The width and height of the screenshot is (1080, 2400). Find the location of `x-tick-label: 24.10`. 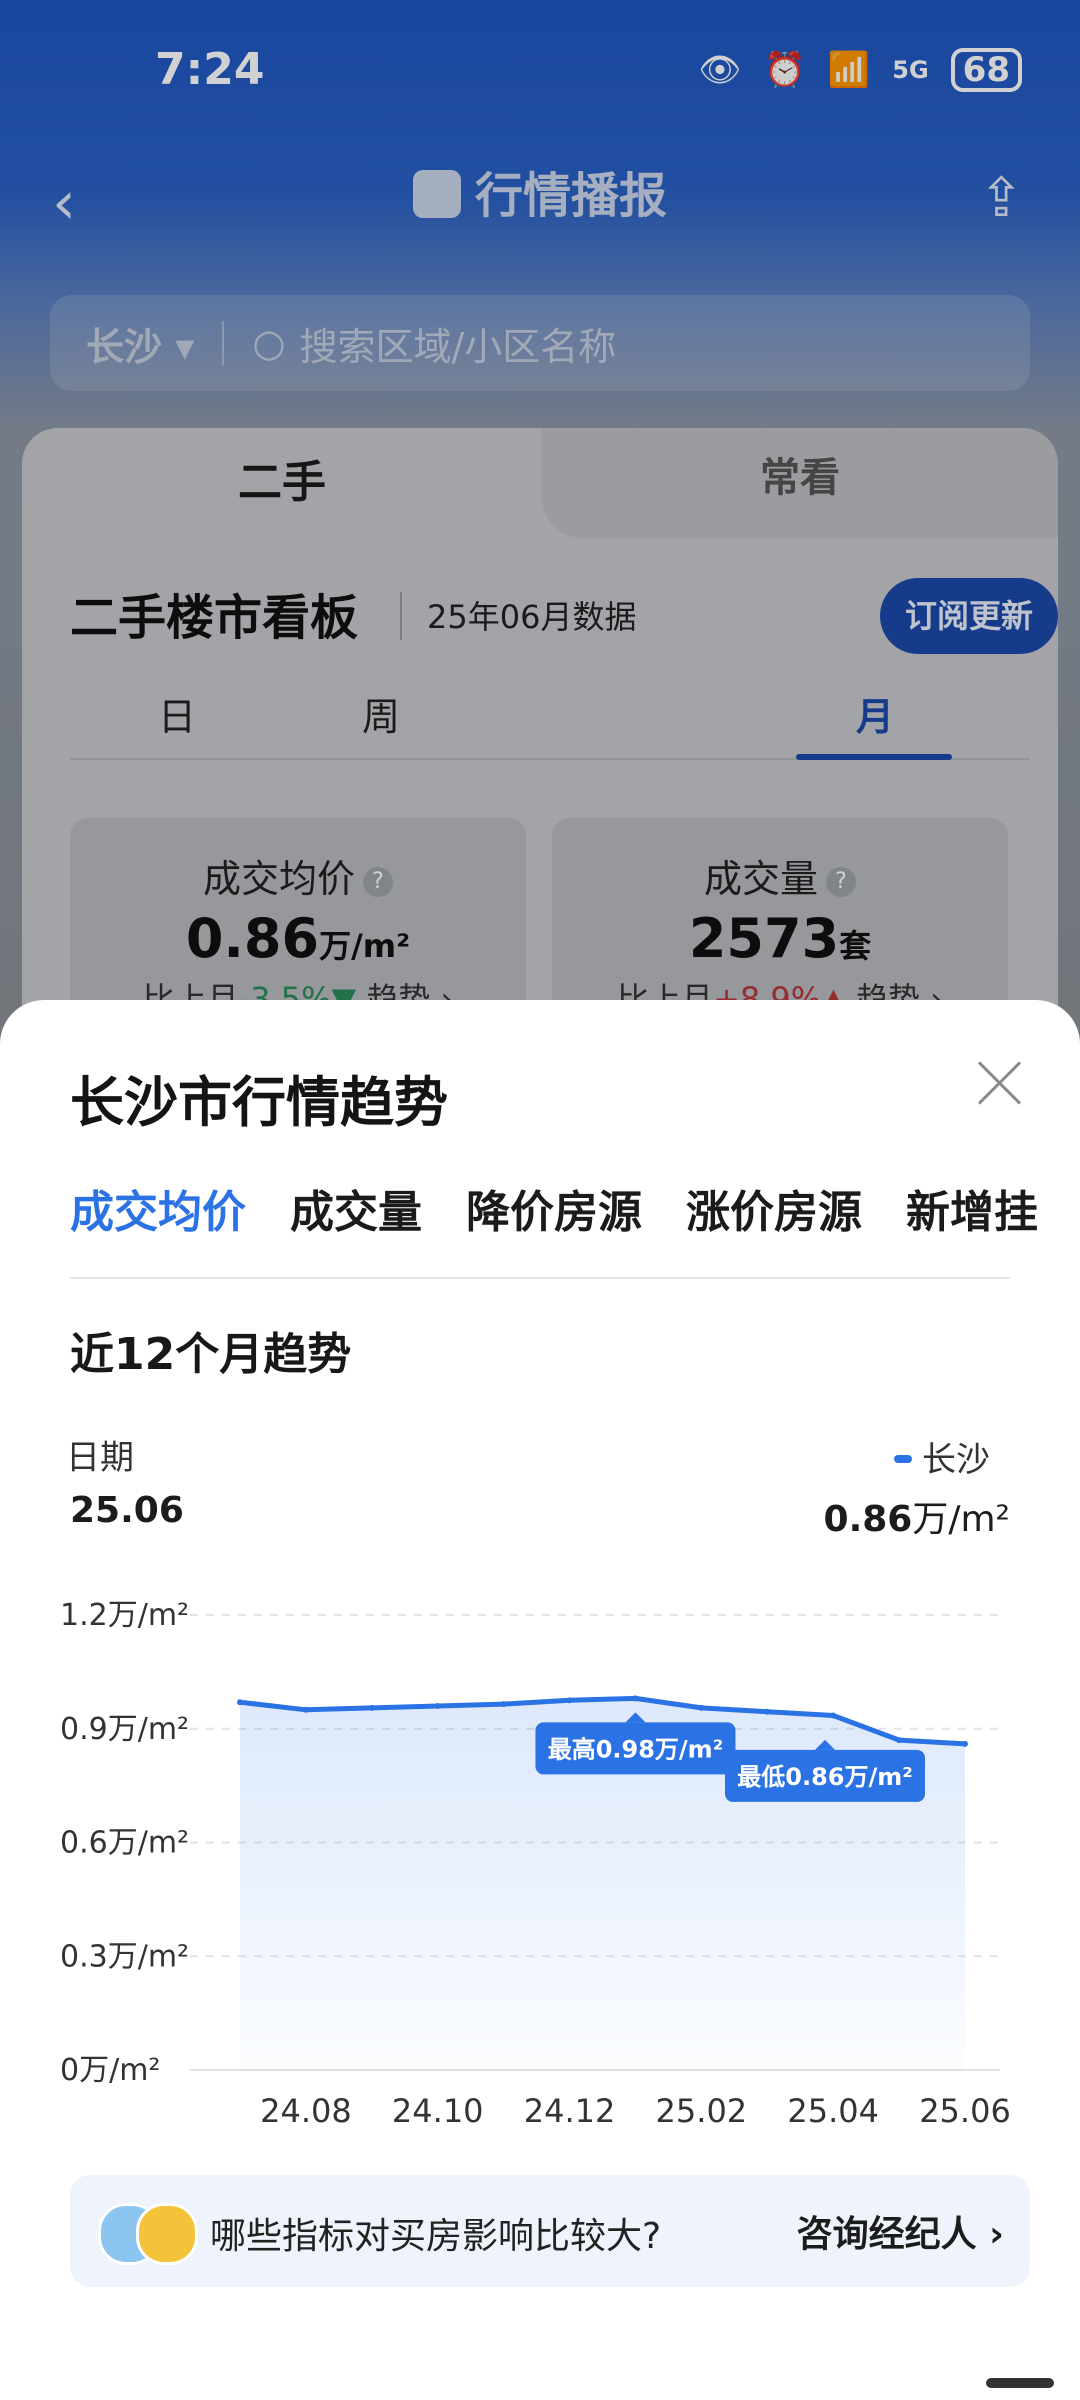

x-tick-label: 24.10 is located at coordinates (438, 2111).